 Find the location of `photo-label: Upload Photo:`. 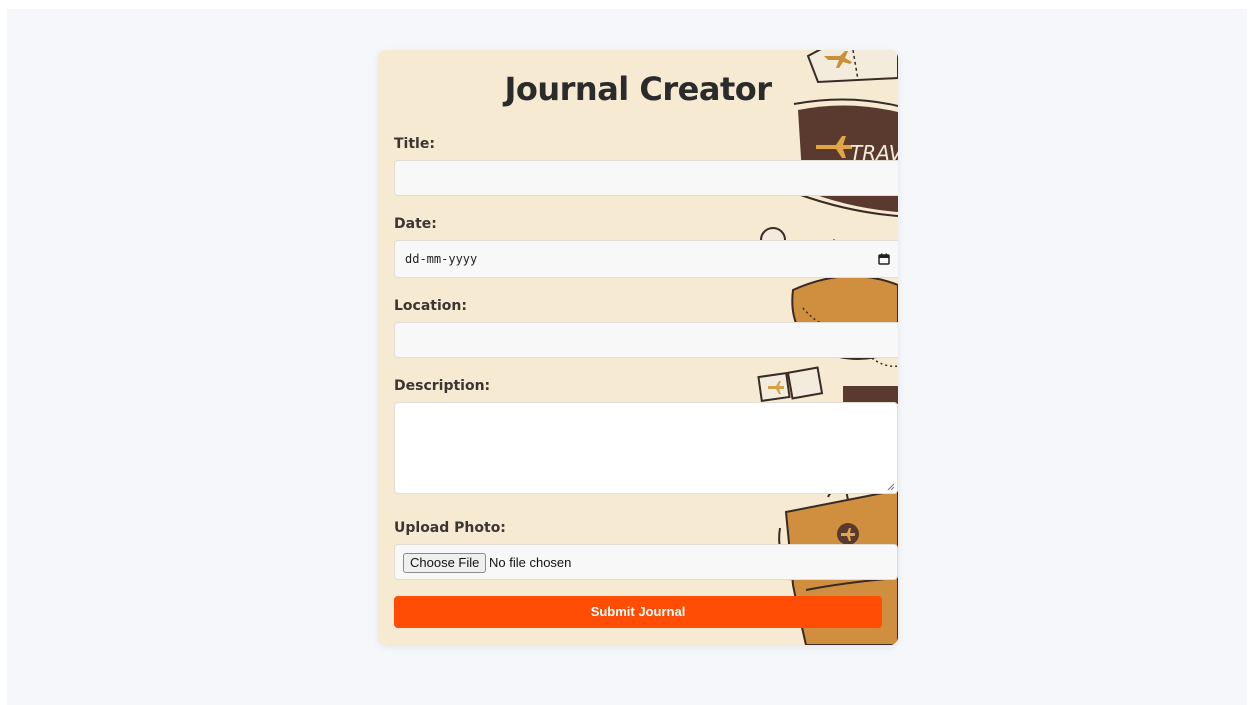

photo-label: Upload Photo: is located at coordinates (450, 528).